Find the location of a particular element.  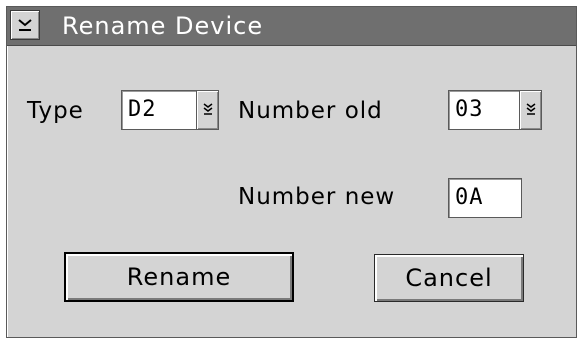

type-label: Type is located at coordinates (55, 111).